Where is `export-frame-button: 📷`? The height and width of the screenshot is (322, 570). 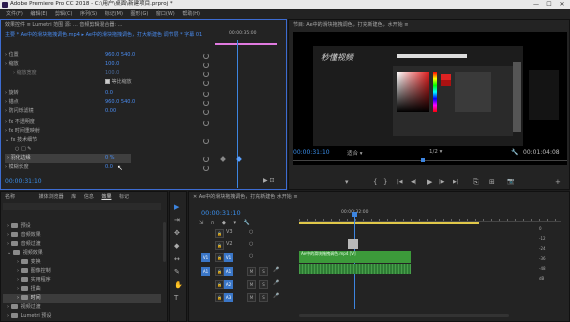 export-frame-button: 📷 is located at coordinates (510, 182).